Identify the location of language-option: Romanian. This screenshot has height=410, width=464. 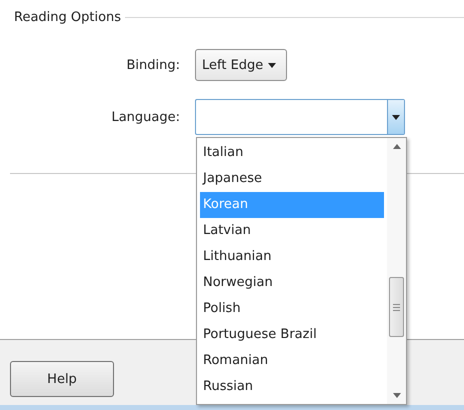
(292, 361).